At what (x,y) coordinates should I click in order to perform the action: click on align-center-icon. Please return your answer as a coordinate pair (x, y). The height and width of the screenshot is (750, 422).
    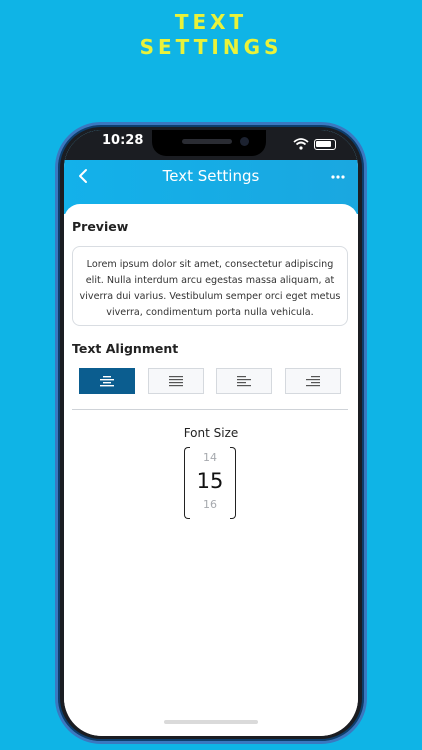
    Looking at the image, I should click on (107, 380).